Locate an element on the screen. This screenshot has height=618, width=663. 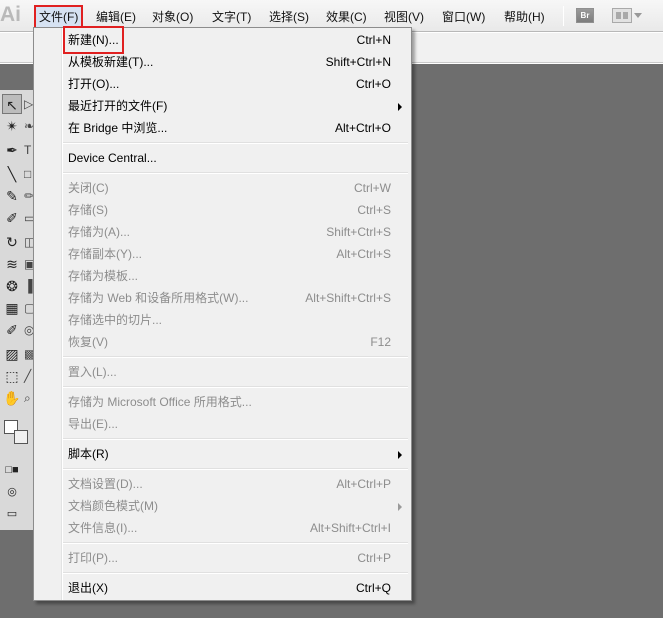
menu-item-file-info: 文件信息(I)... Alt+Shift+Ctrl+I is located at coordinates (222, 528).